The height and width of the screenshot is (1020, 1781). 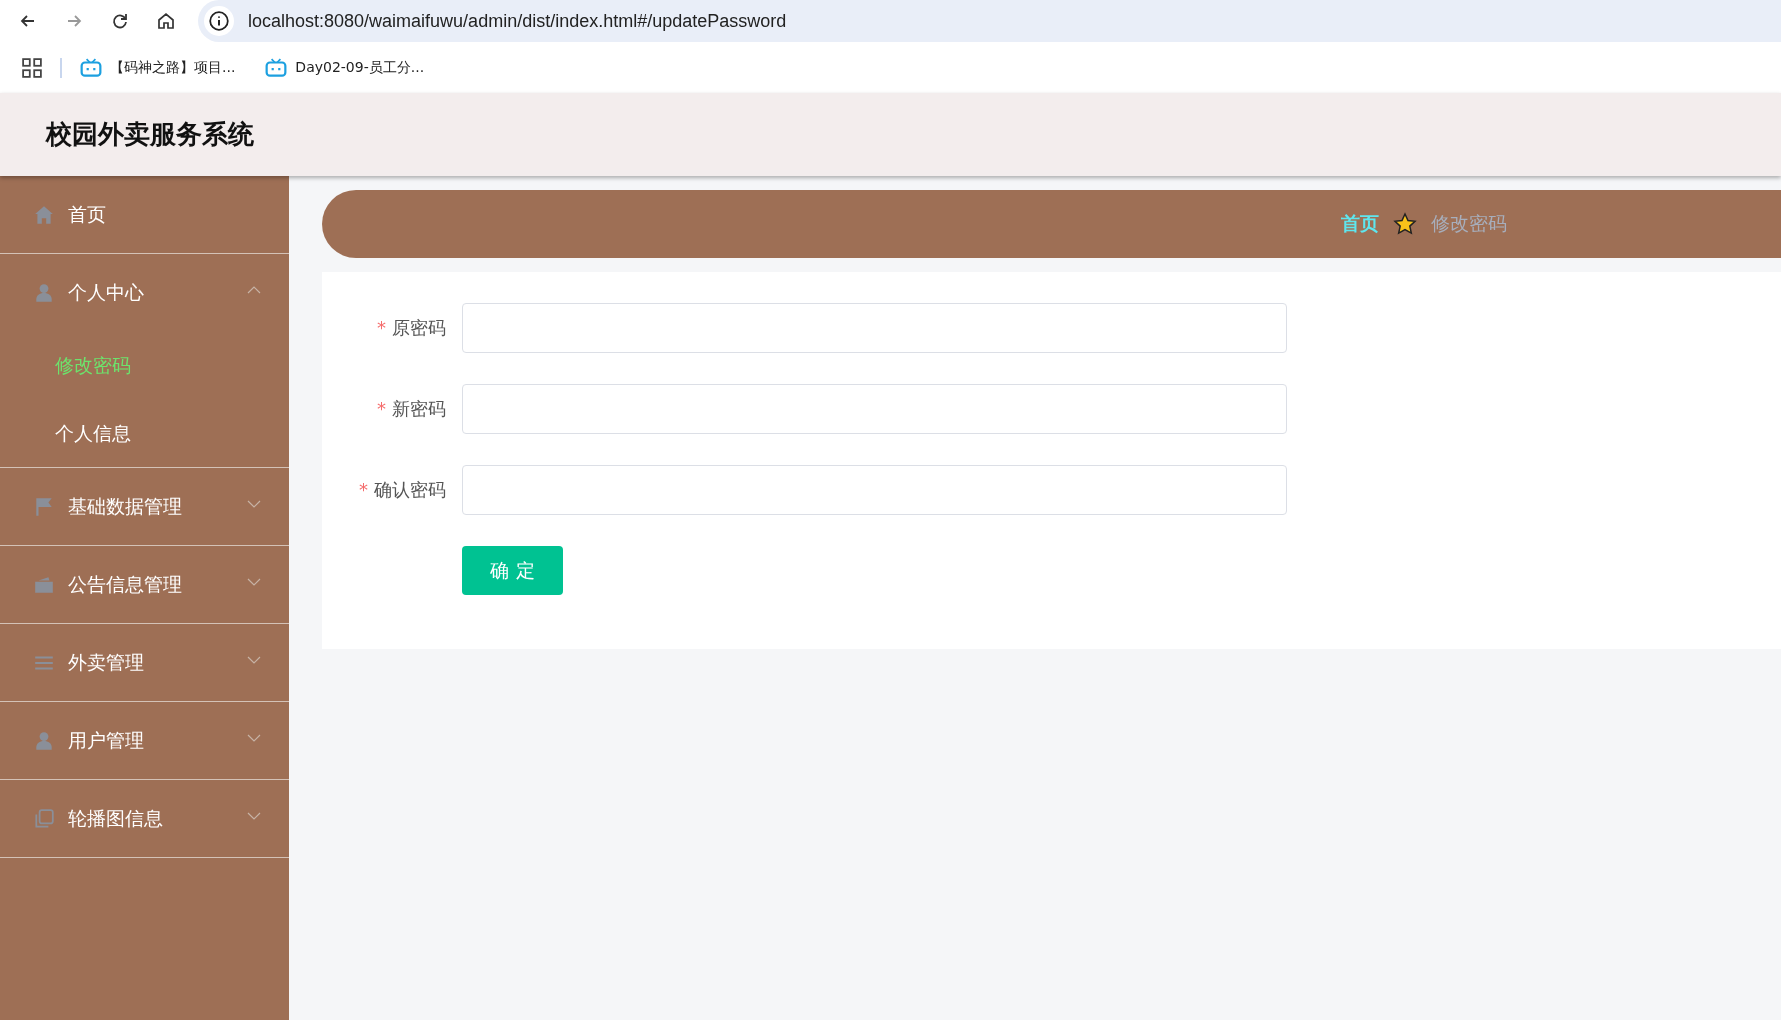 I want to click on app-title: 校园外卖服务系统, so click(x=150, y=134).